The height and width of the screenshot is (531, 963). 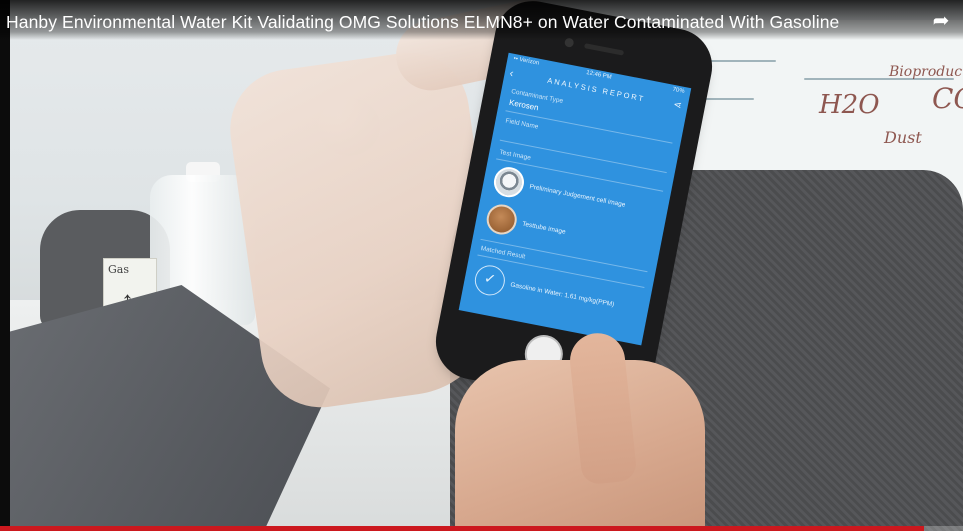 I want to click on share-icon: ⋖, so click(x=677, y=105).